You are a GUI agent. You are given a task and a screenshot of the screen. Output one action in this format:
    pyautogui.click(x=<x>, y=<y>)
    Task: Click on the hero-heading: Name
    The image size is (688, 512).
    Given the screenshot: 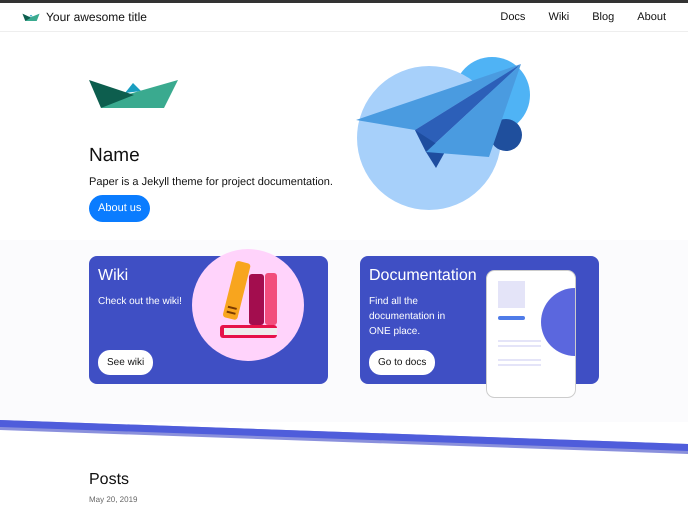 What is the action you would take?
    pyautogui.click(x=115, y=156)
    